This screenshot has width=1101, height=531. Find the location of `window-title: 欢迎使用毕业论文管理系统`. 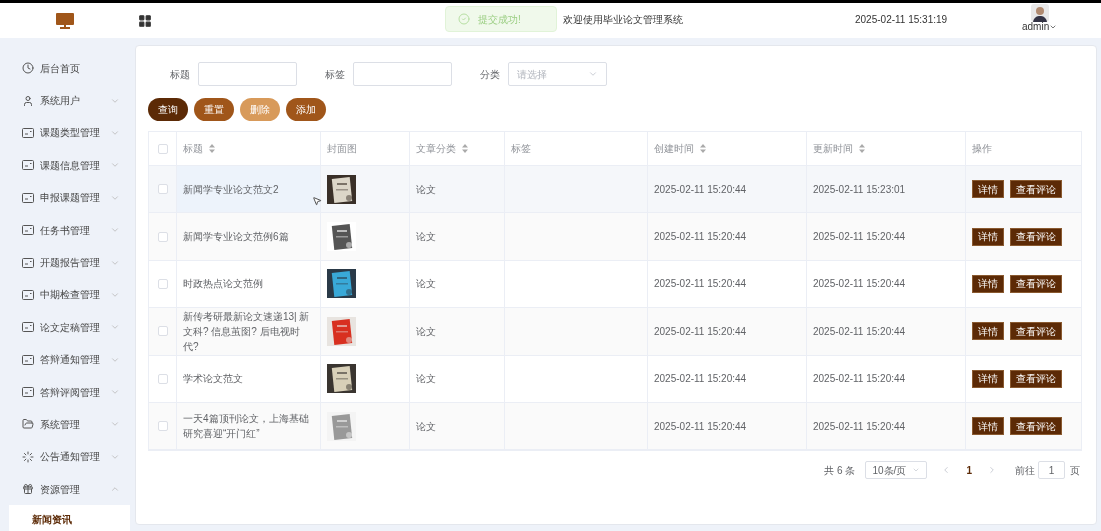

window-title: 欢迎使用毕业论文管理系统 is located at coordinates (623, 20).